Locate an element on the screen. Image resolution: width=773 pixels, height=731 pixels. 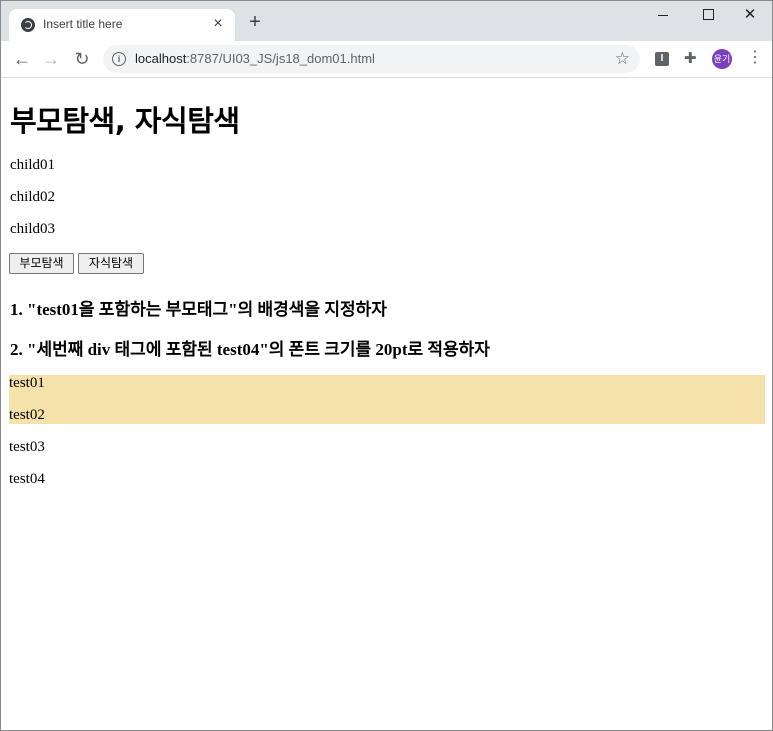
test-paragraph-3: test03 is located at coordinates (27, 447).